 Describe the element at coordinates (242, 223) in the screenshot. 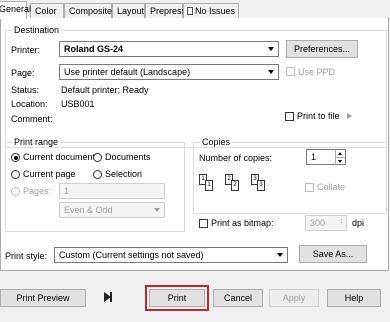

I see `print-as-bitmap-label: Print as bitmap:` at that location.